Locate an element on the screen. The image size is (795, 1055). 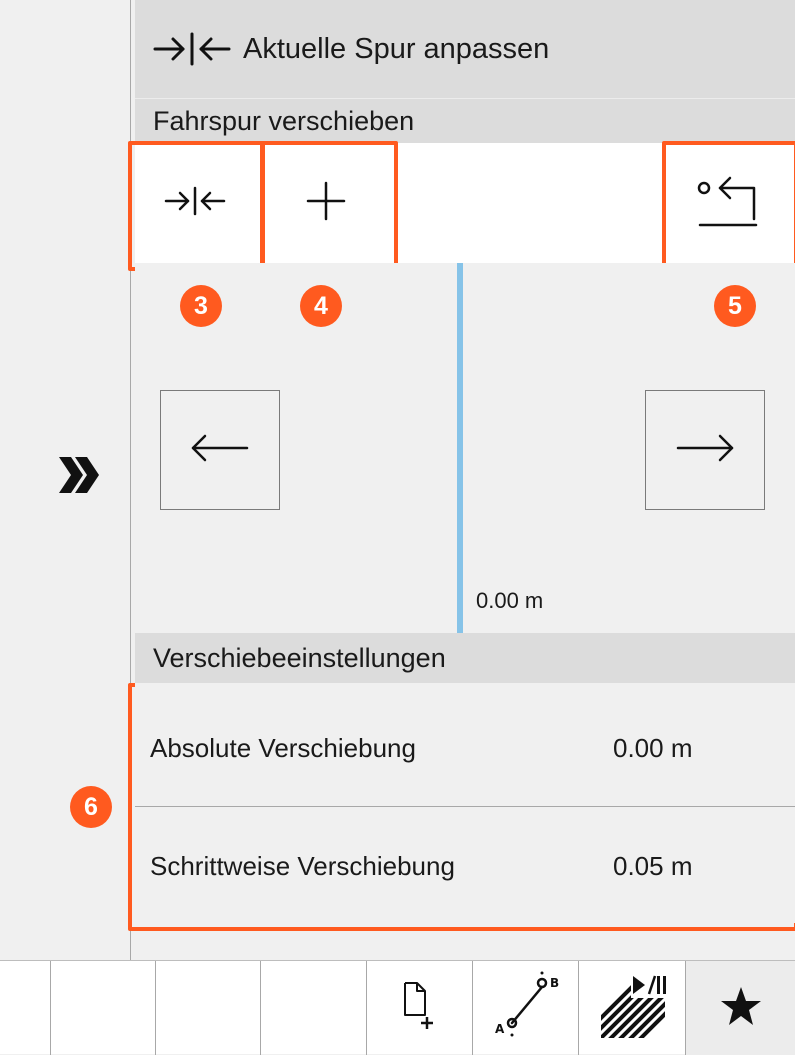
lane-offset-readout: 0.00 m is located at coordinates (510, 600).